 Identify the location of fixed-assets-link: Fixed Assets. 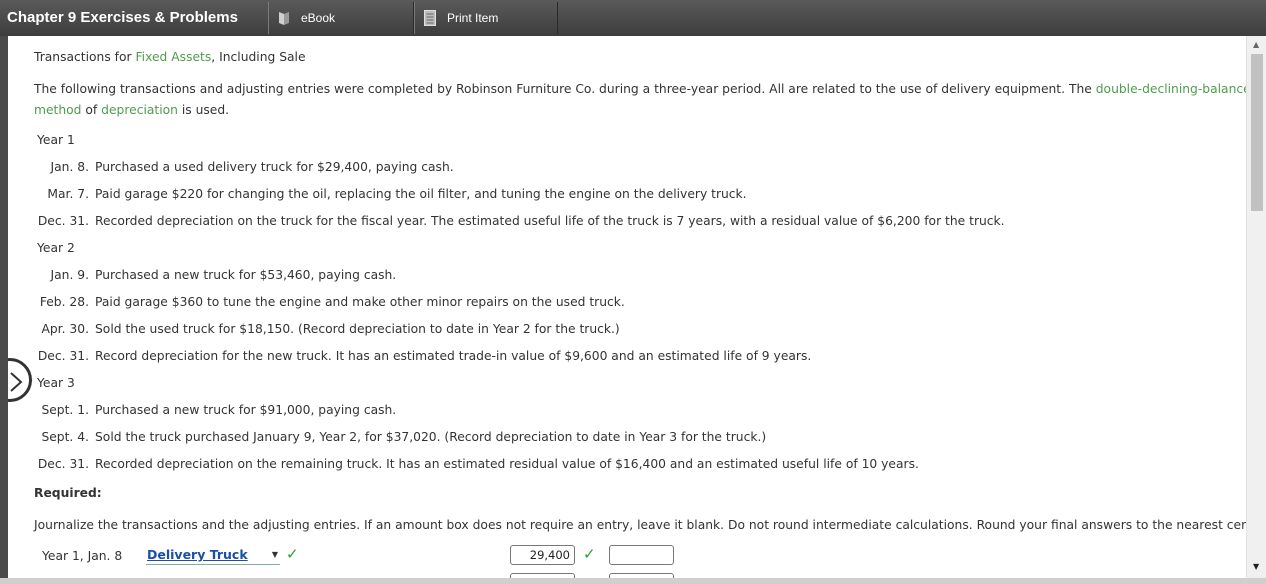
(173, 57).